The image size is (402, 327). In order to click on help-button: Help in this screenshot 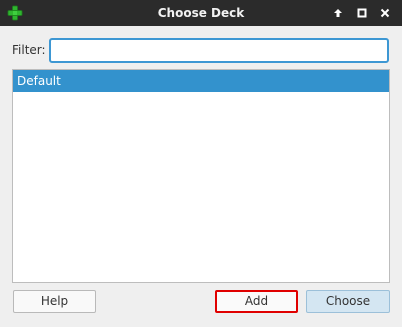, I will do `click(54, 301)`.